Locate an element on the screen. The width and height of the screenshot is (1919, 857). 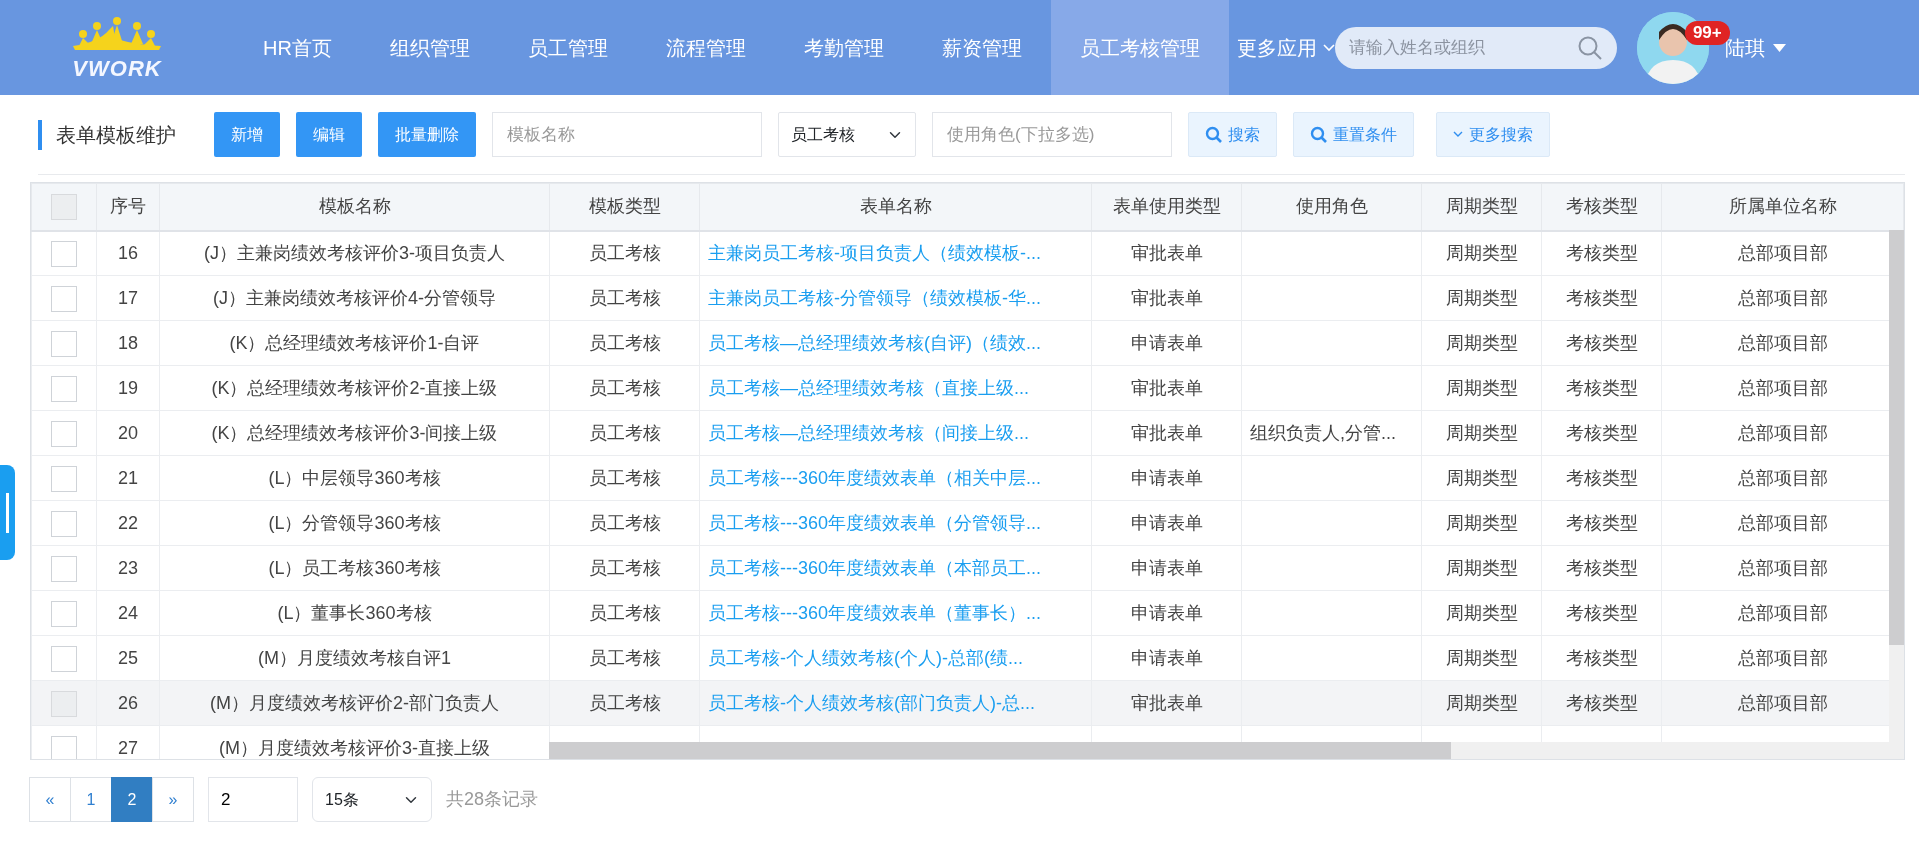
table-cell: 20 is located at coordinates (128, 432).